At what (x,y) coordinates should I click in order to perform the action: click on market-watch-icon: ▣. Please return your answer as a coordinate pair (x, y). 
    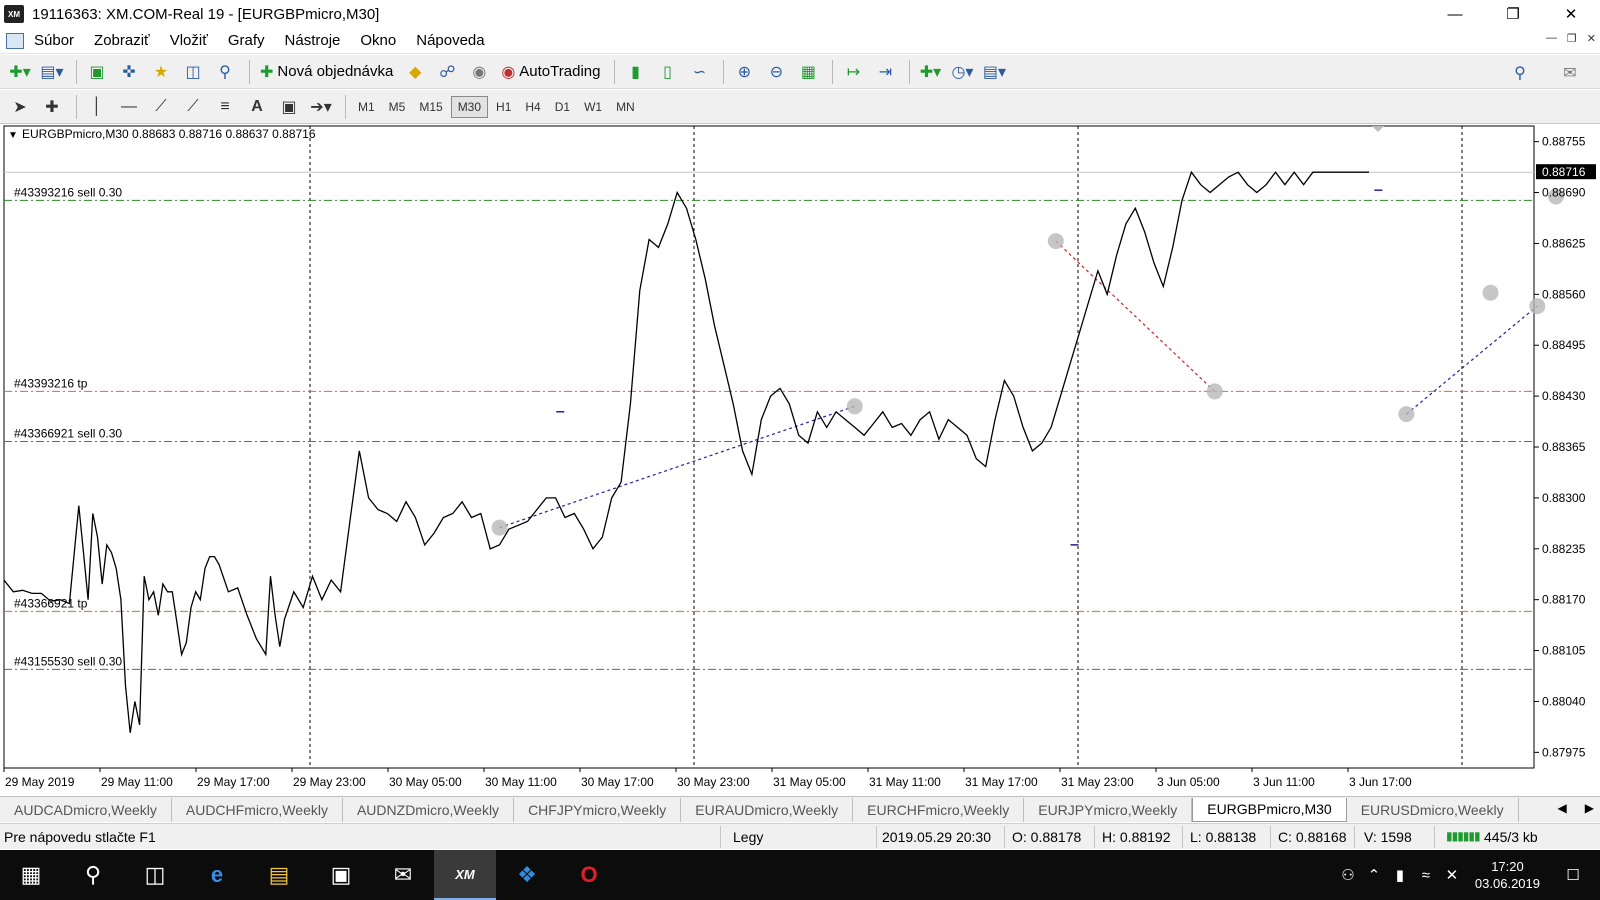
    Looking at the image, I should click on (97, 72).